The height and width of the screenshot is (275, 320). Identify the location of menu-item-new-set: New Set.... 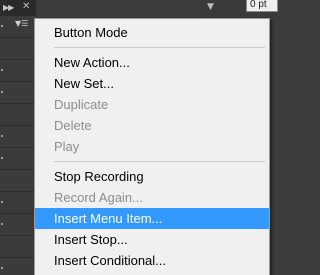
(152, 83).